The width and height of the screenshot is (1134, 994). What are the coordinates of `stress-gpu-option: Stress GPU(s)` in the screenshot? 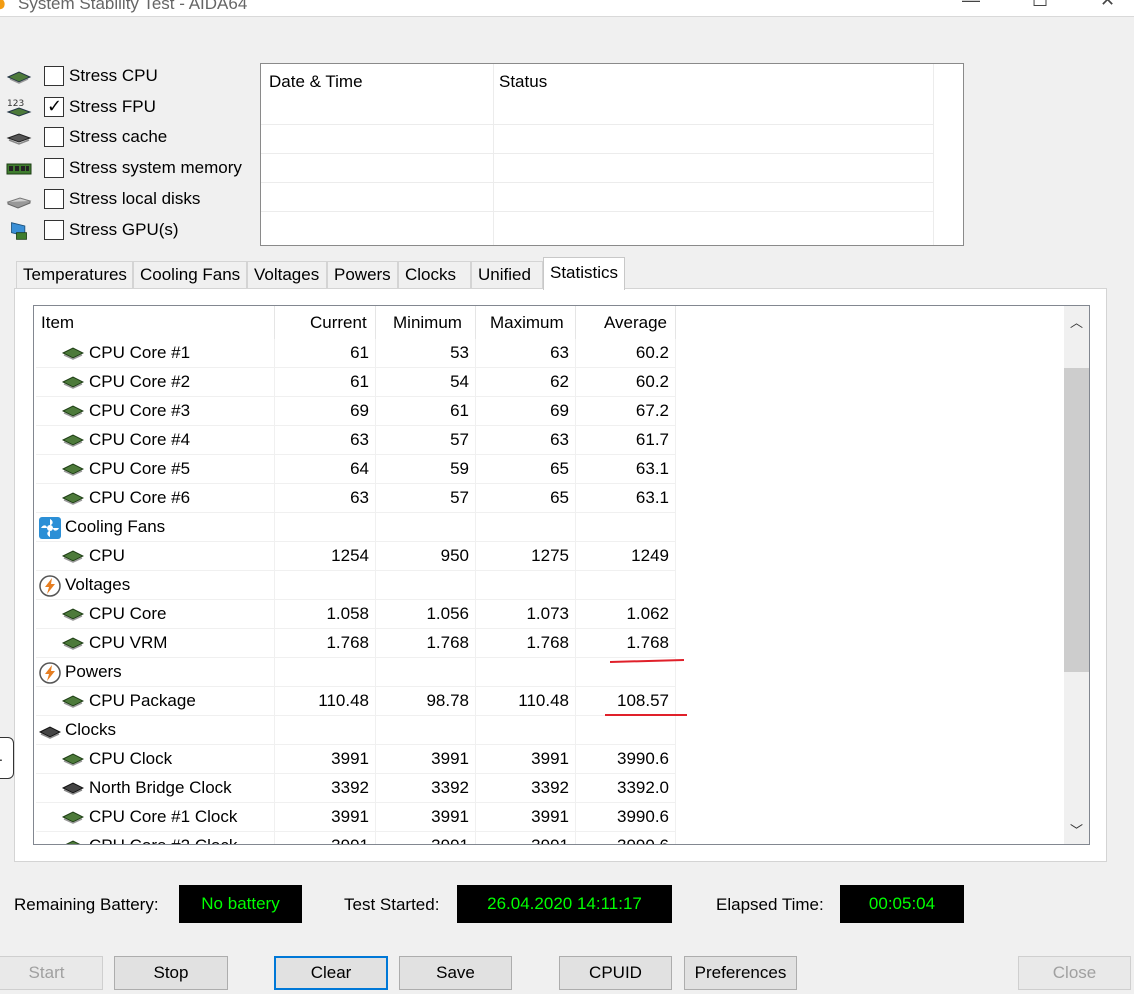 It's located at (126, 231).